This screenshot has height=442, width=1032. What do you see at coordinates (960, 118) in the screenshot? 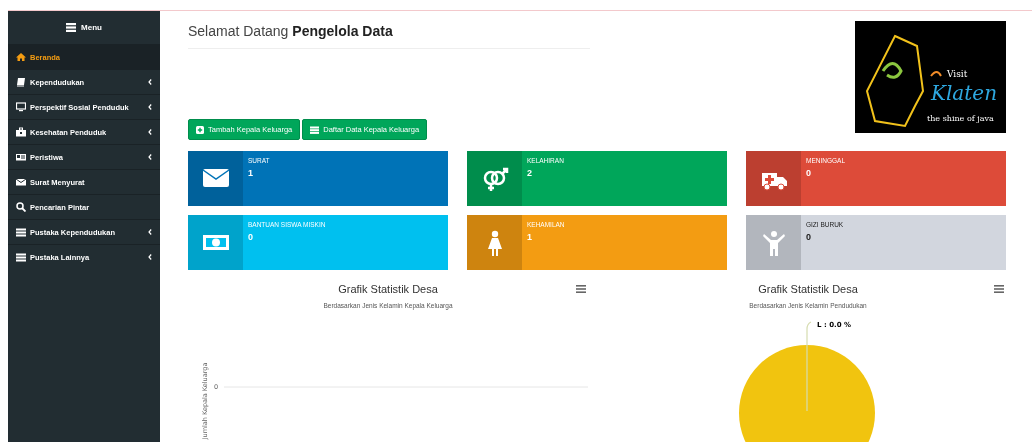
I see `logo-text: the shine of java` at bounding box center [960, 118].